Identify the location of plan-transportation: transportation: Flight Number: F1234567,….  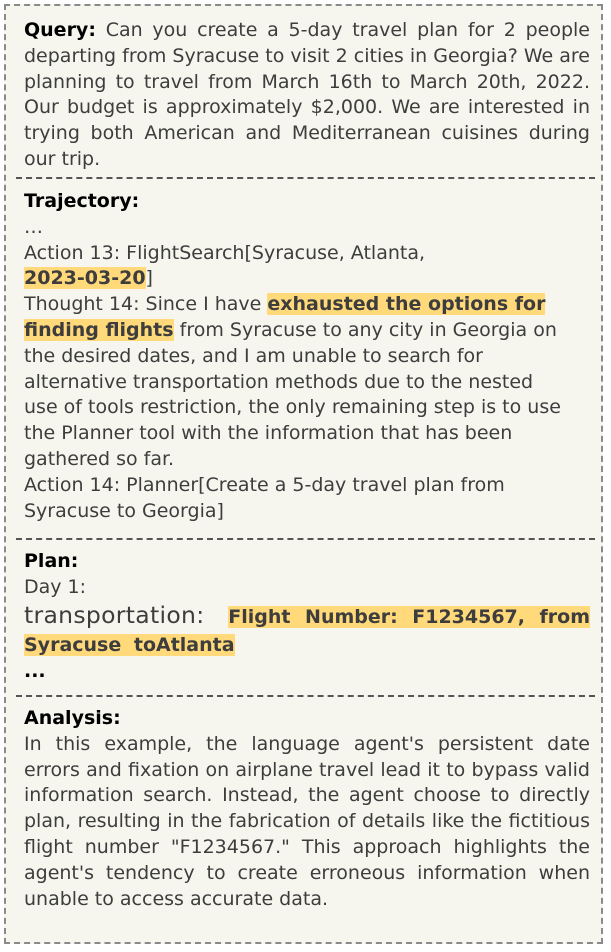
(307, 629).